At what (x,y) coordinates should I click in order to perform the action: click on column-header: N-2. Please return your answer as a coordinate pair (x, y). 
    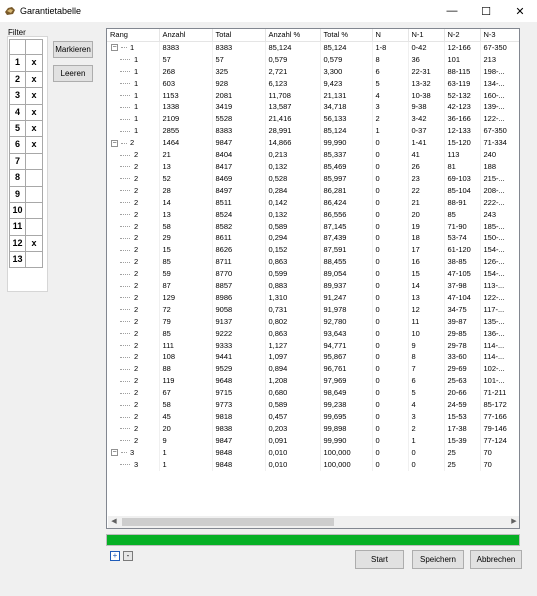
    Looking at the image, I should click on (462, 35).